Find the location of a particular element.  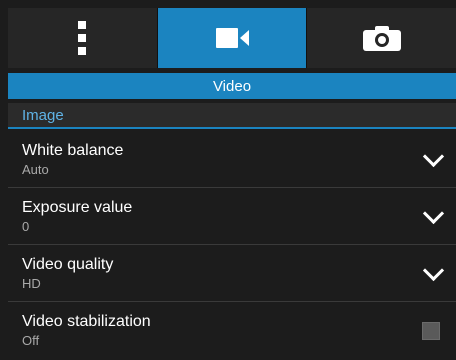

page-title: Video is located at coordinates (232, 86).